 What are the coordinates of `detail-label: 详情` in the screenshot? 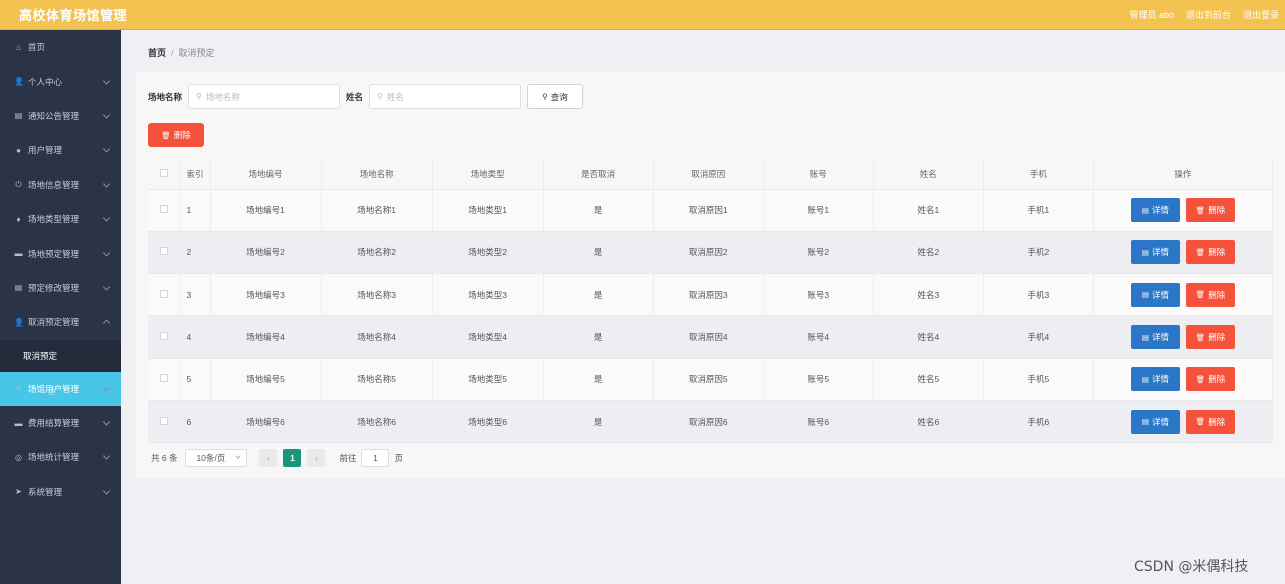 It's located at (1160, 337).